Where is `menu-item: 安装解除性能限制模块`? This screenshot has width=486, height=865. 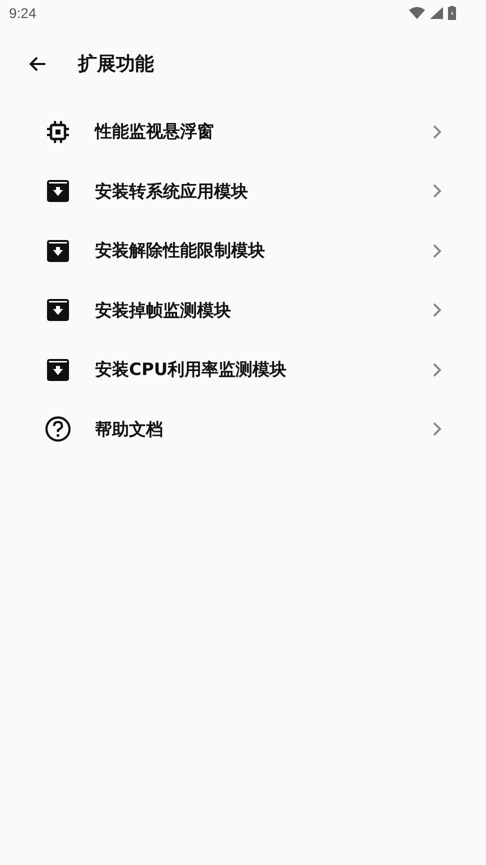 menu-item: 安装解除性能限制模块 is located at coordinates (243, 250).